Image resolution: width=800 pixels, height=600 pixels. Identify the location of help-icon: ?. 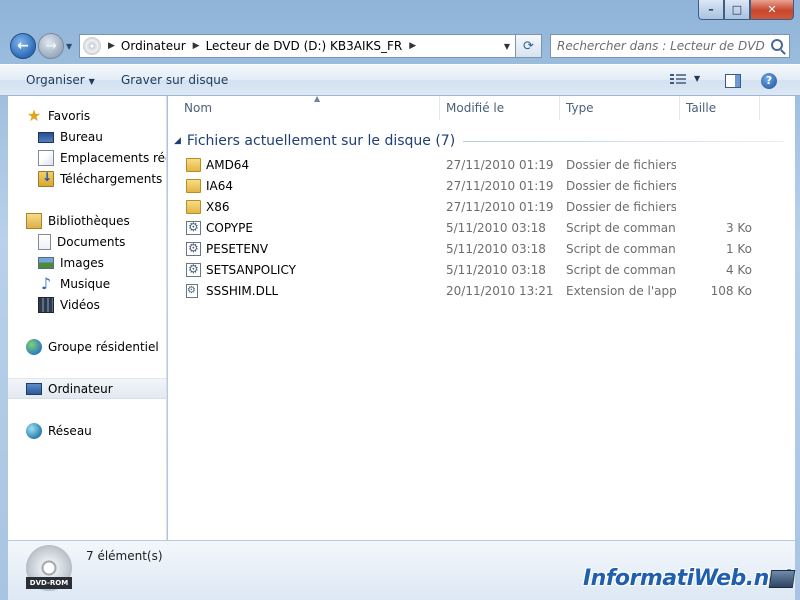
(769, 81).